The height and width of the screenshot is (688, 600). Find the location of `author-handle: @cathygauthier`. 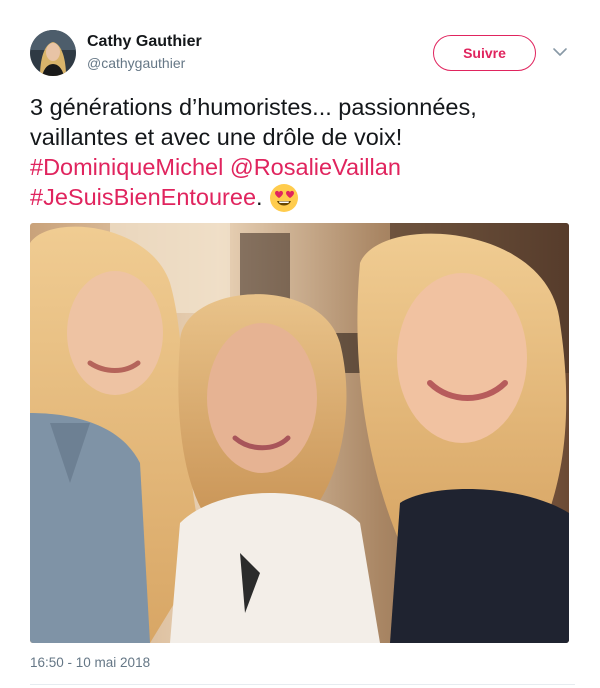

author-handle: @cathygauthier is located at coordinates (136, 63).